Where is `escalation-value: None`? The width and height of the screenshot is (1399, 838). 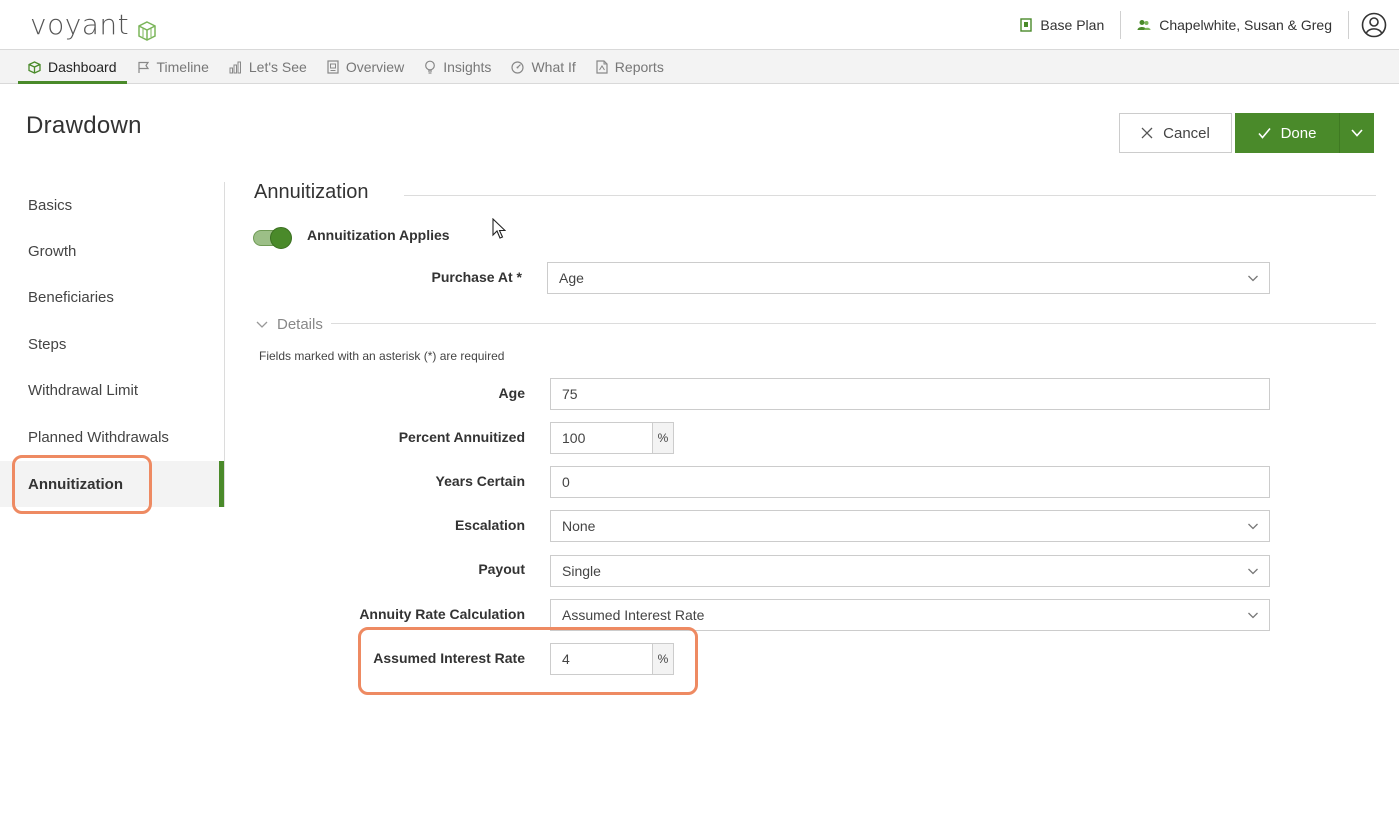
escalation-value: None is located at coordinates (579, 526).